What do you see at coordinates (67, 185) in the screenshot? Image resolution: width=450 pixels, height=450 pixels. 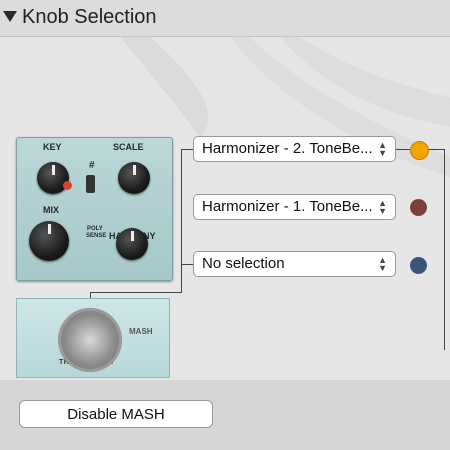 I see `status-led-icon` at bounding box center [67, 185].